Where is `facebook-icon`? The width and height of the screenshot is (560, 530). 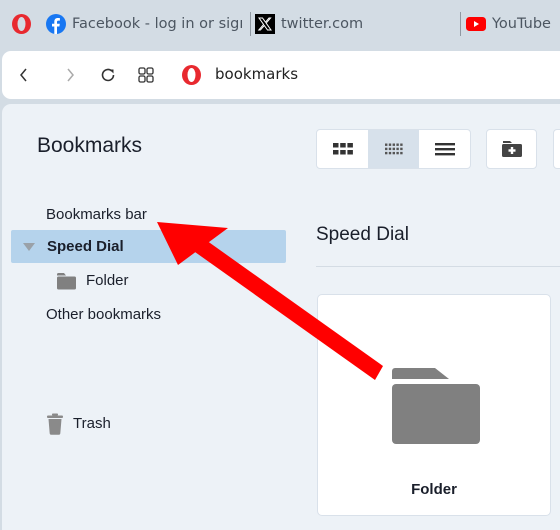
facebook-icon is located at coordinates (56, 24).